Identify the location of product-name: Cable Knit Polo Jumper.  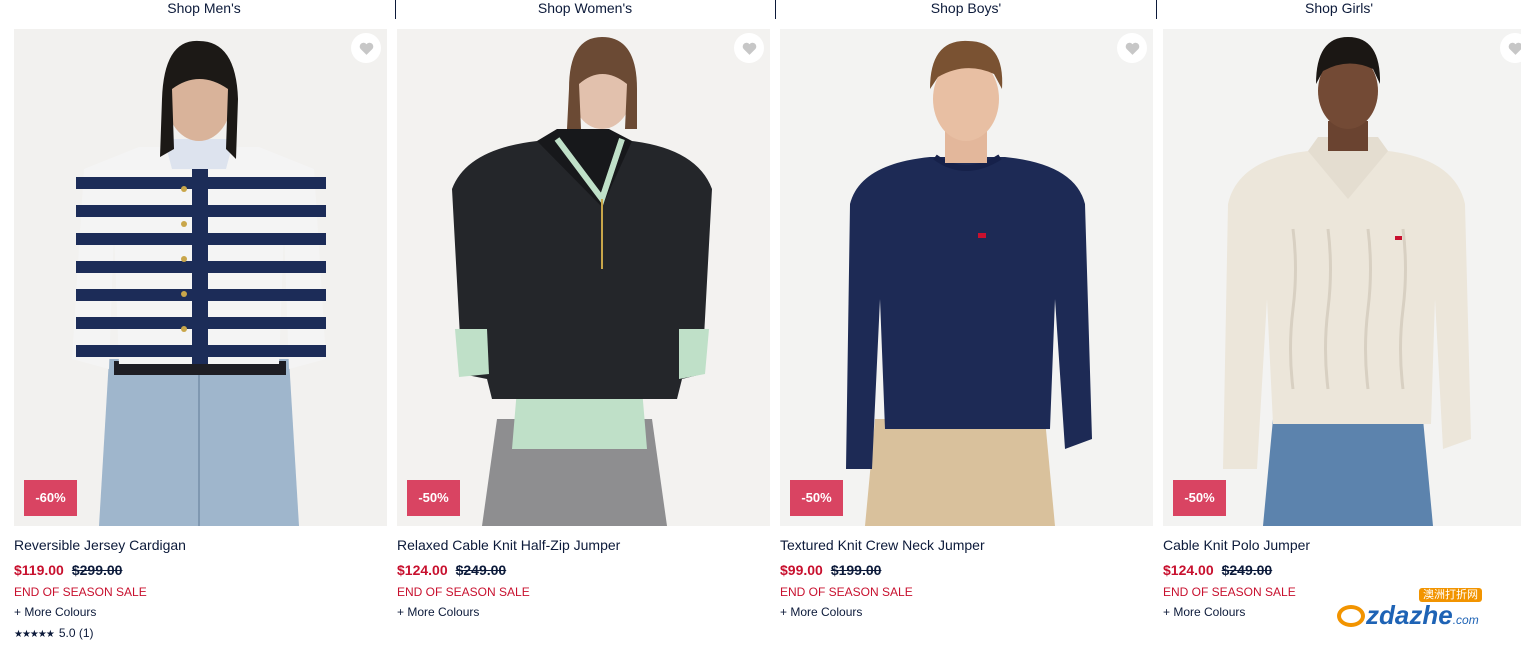
(1342, 545).